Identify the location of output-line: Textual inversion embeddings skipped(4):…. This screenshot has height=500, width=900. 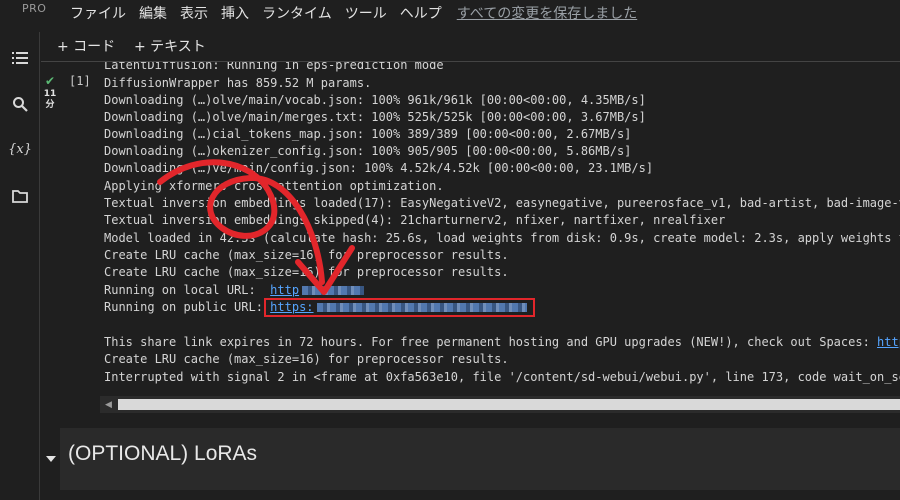
(415, 220).